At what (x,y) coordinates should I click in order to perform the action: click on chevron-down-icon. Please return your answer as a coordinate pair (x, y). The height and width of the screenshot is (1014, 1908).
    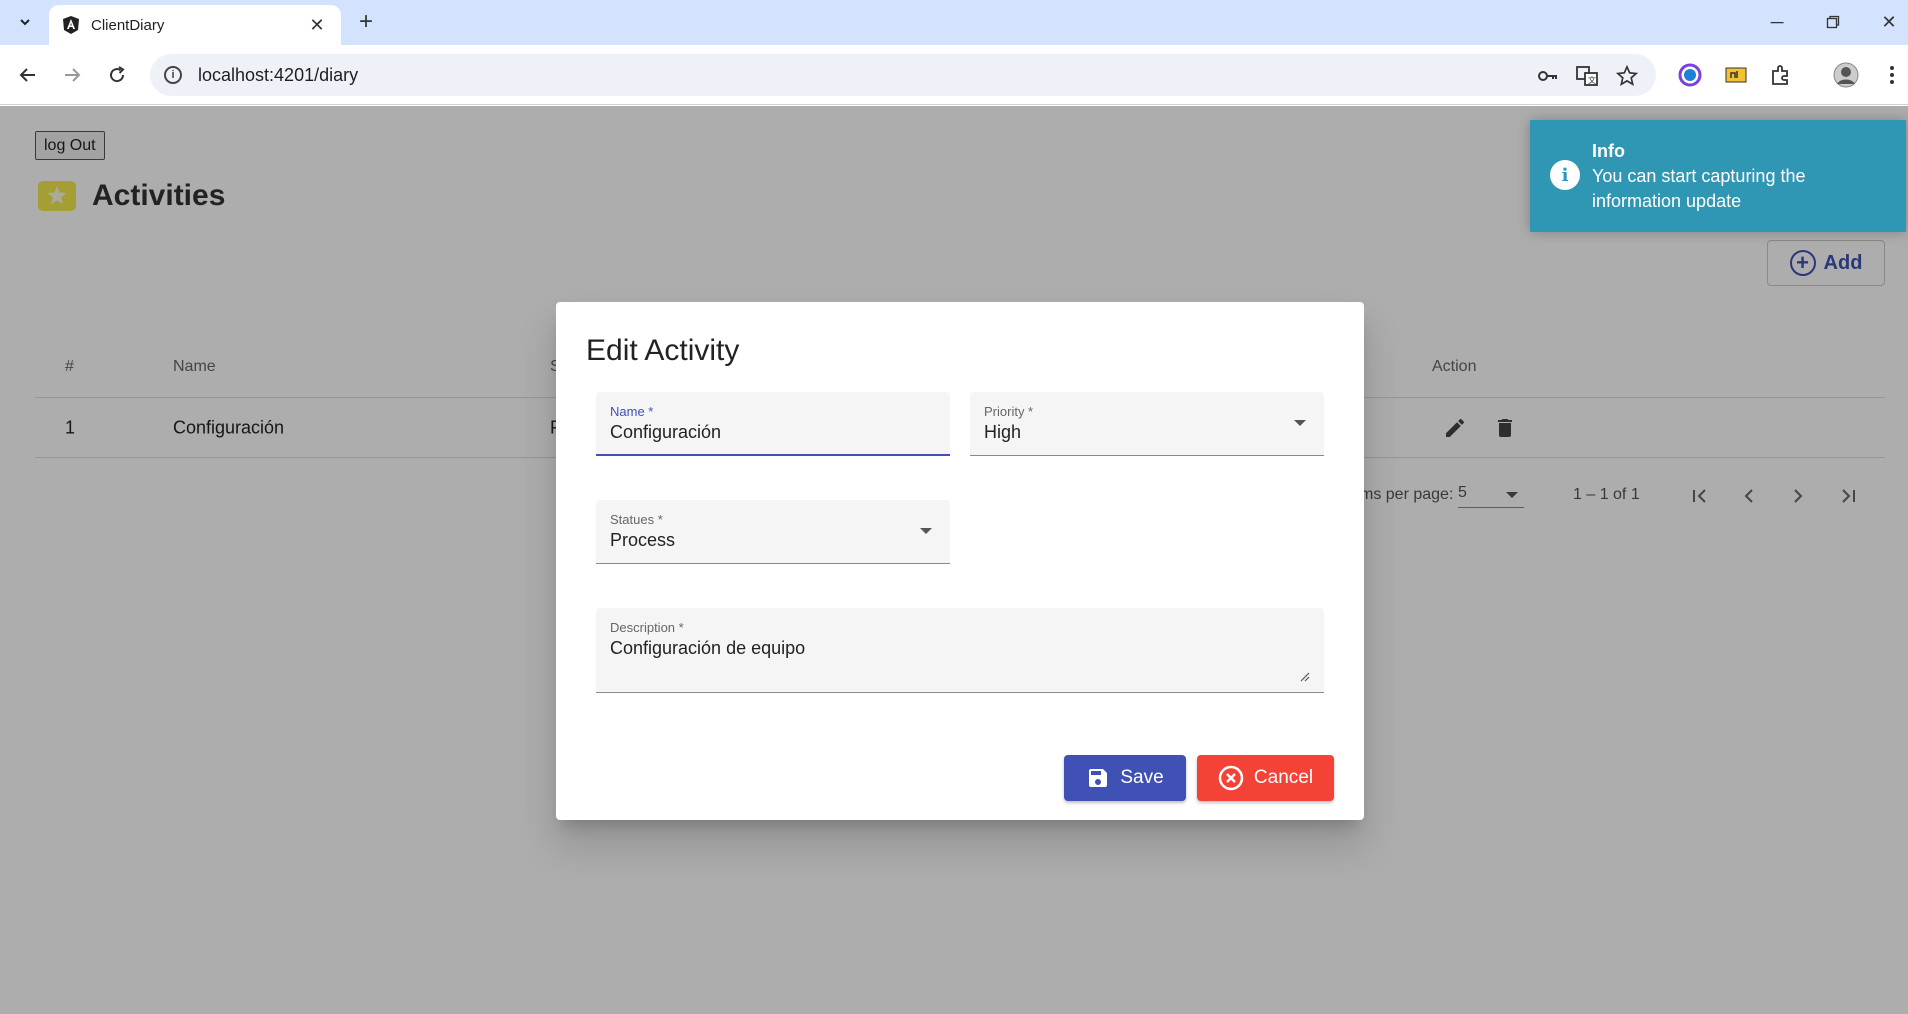
    Looking at the image, I should click on (25, 22).